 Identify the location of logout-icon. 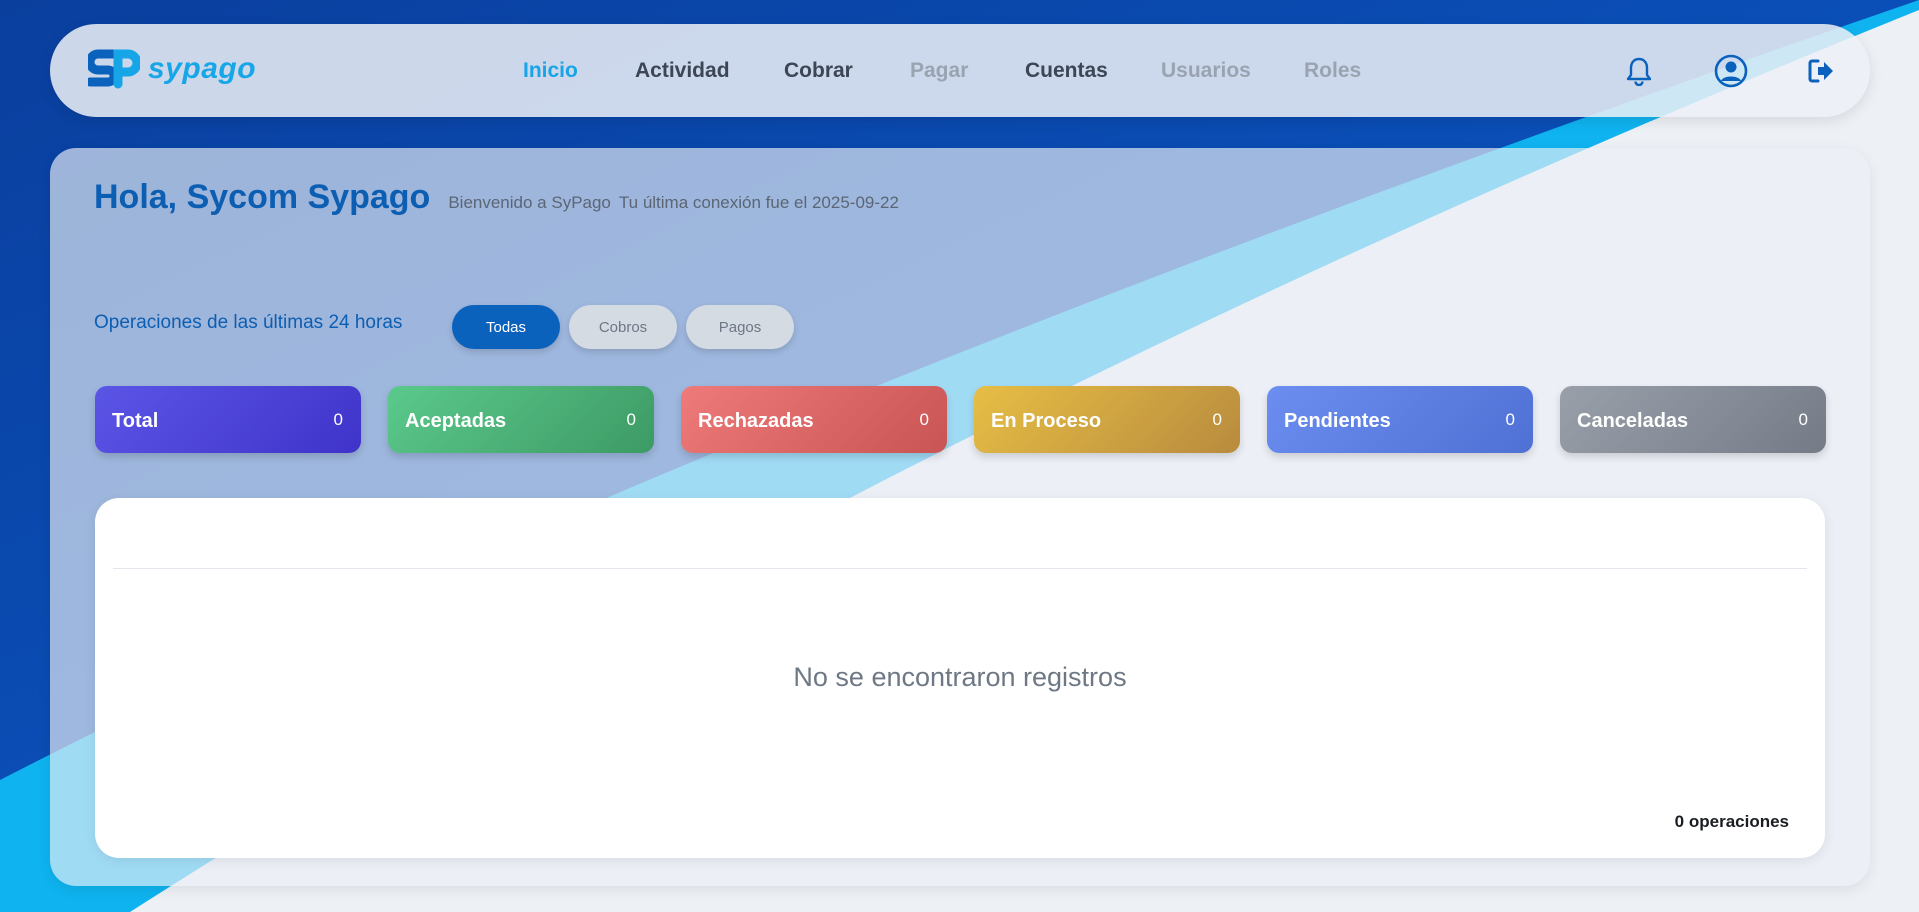
(1820, 71).